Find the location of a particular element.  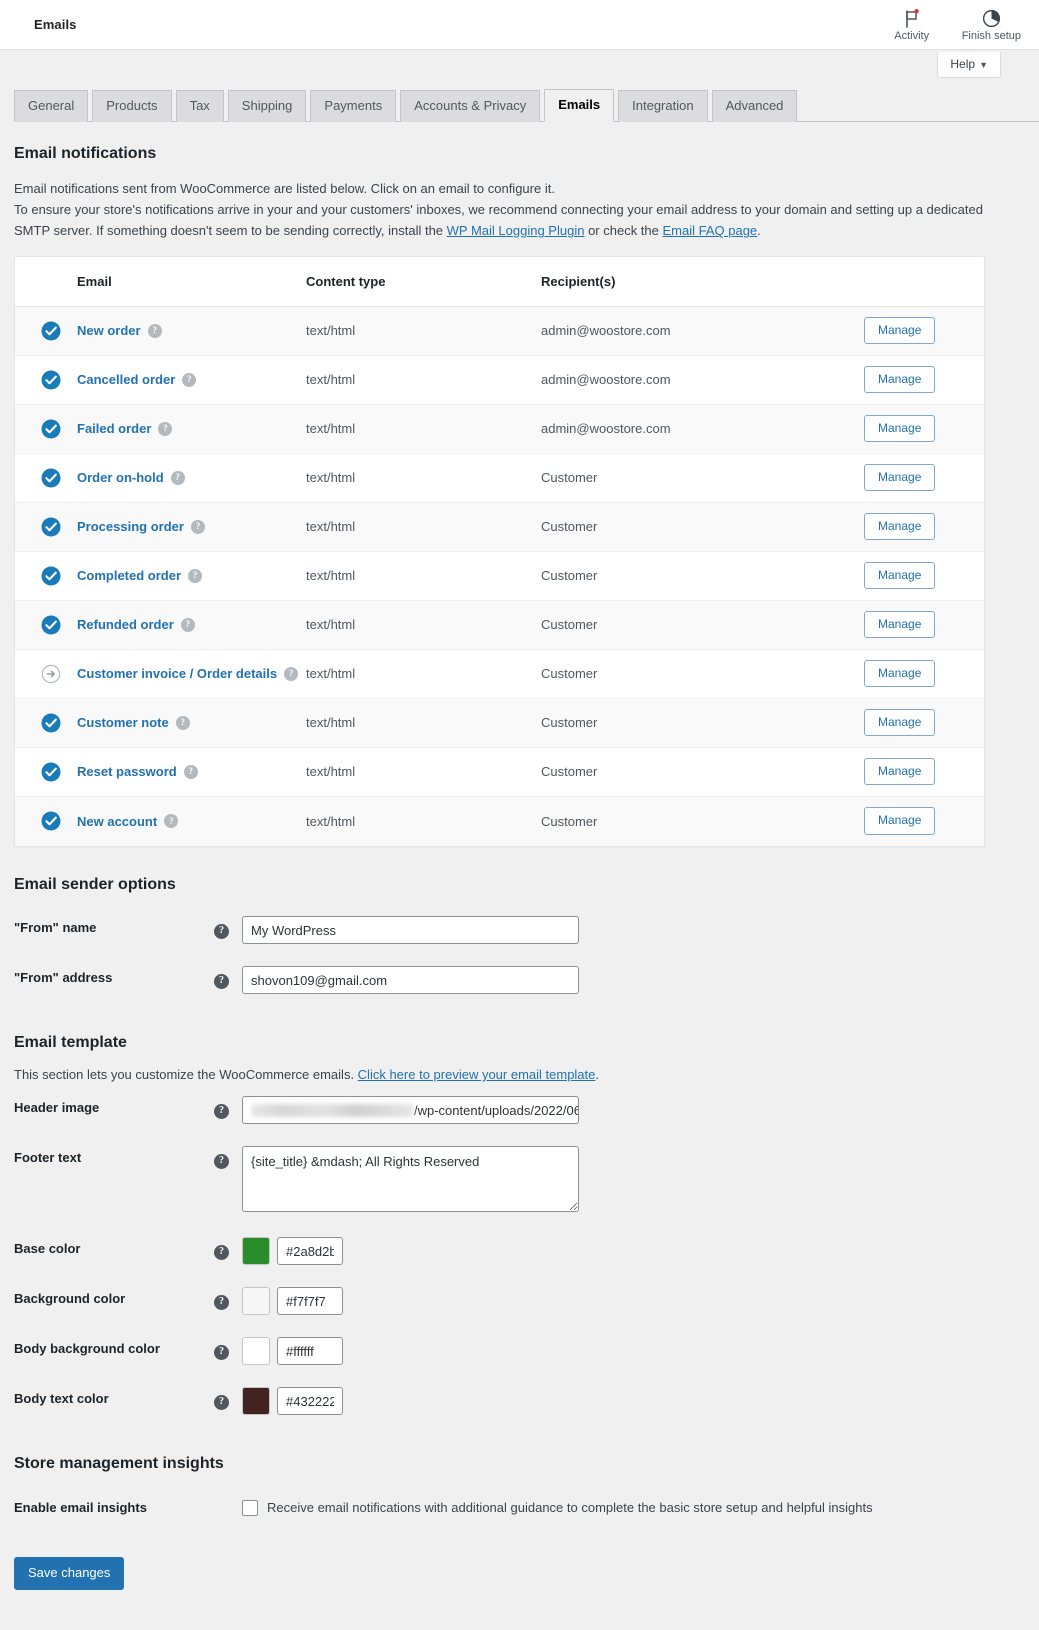

email-name-link: New account is located at coordinates (117, 821).